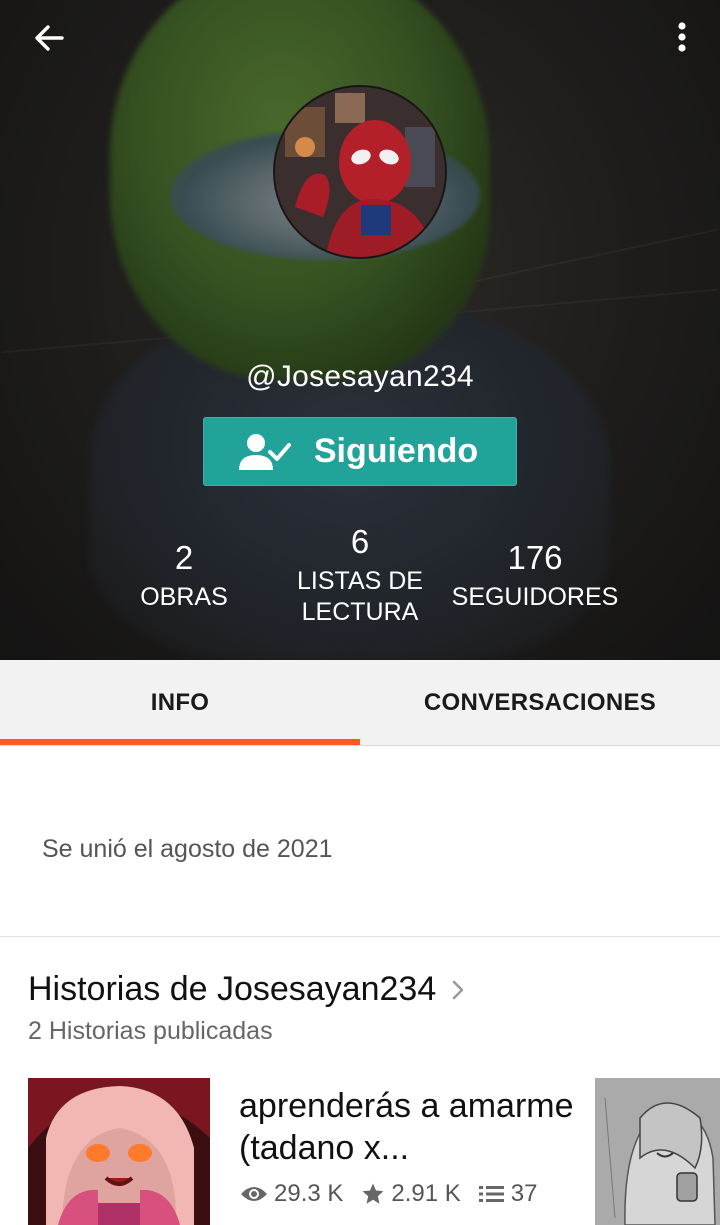  What do you see at coordinates (360, 936) in the screenshot?
I see `section-divider` at bounding box center [360, 936].